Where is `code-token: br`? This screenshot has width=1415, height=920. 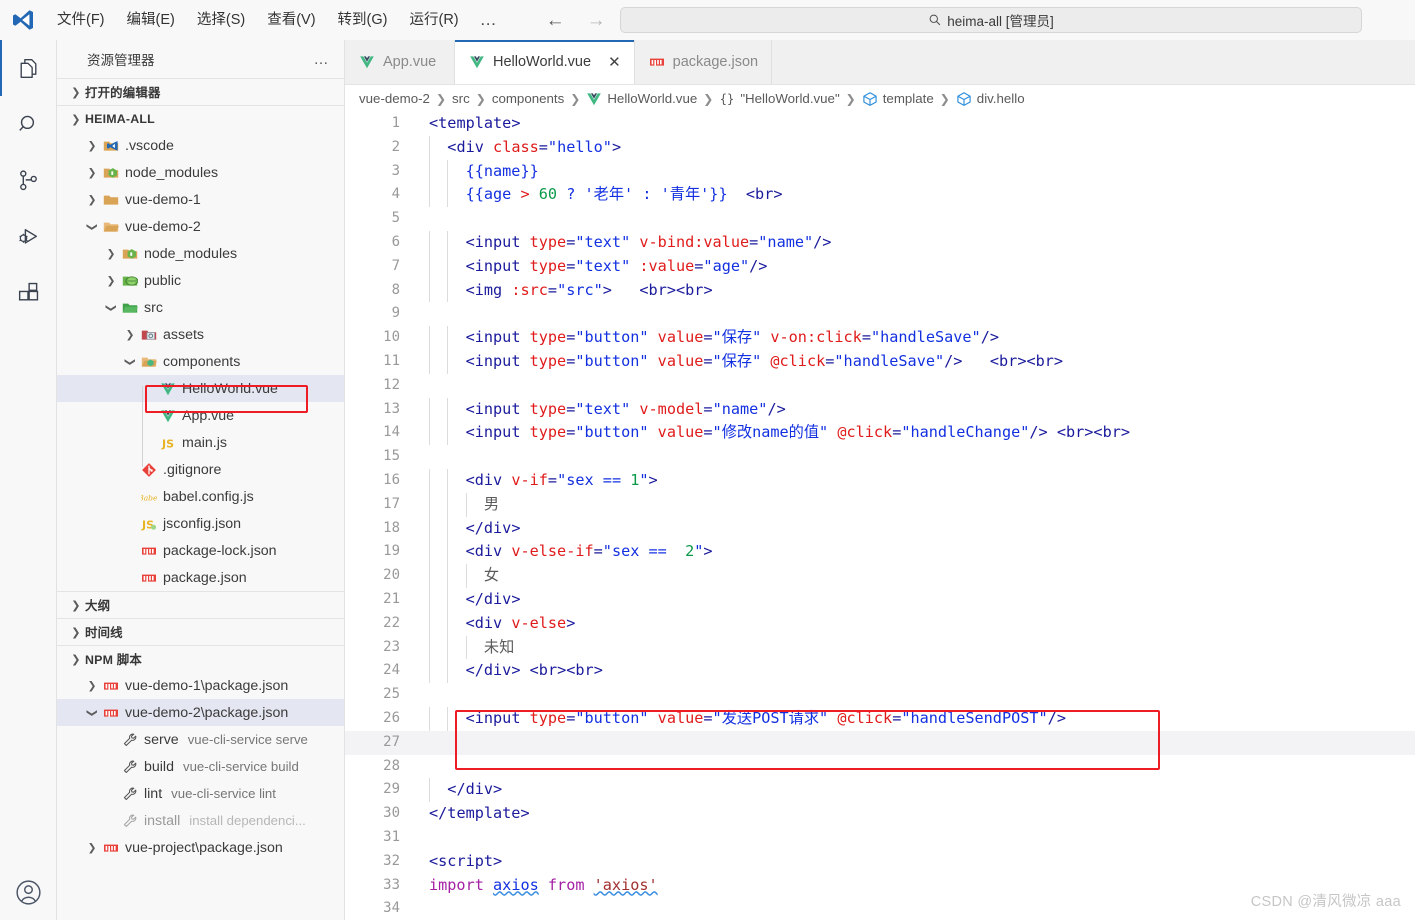
code-token: br is located at coordinates (584, 670).